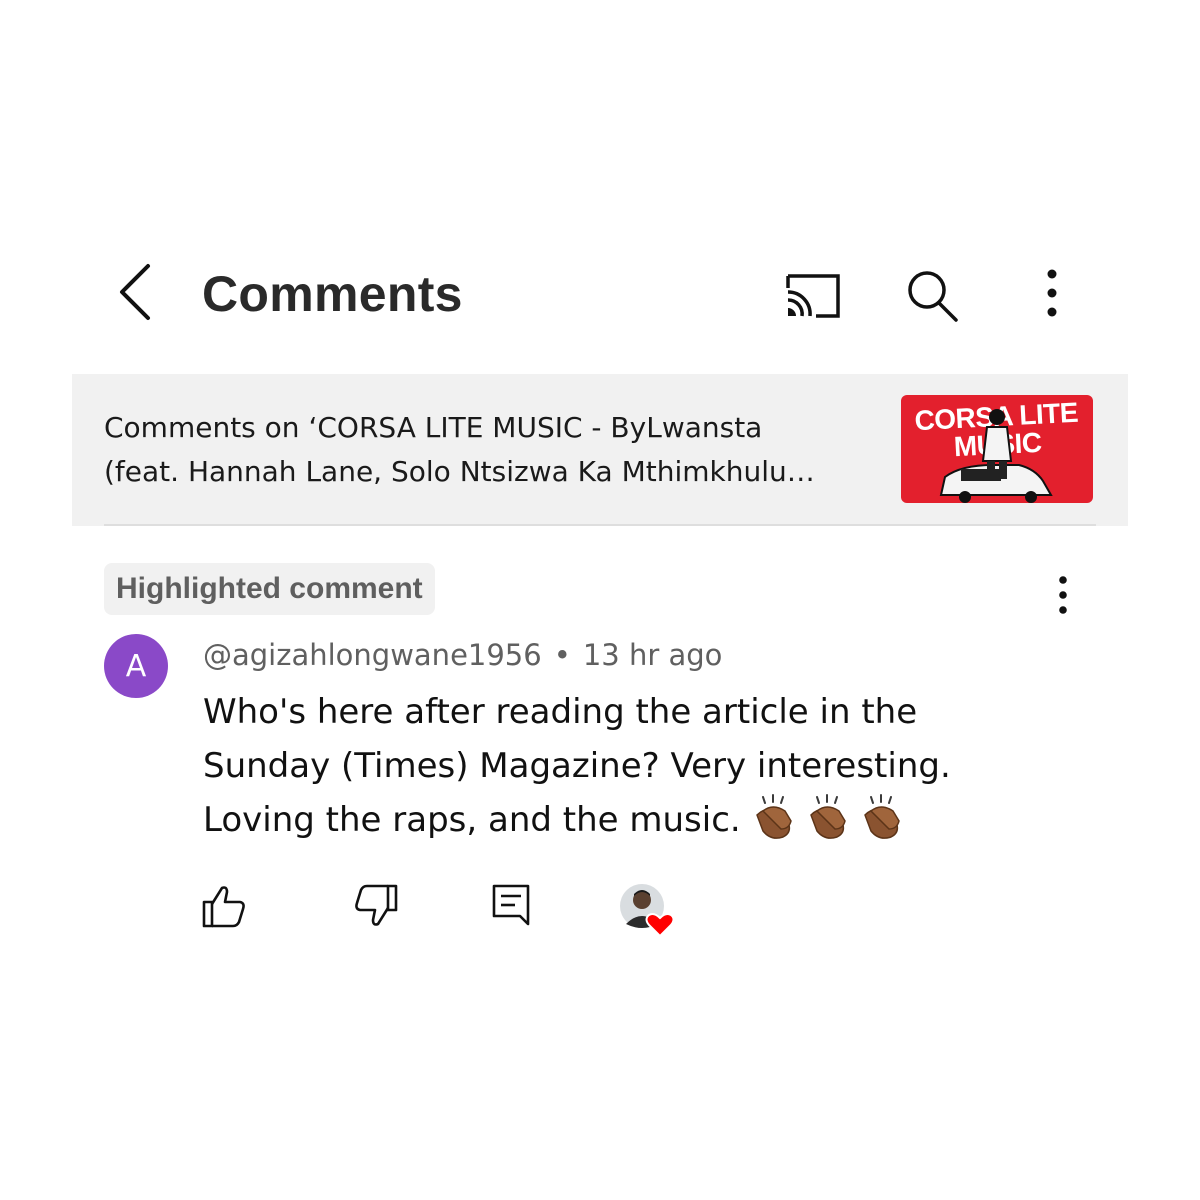 The width and height of the screenshot is (1200, 1200). Describe the element at coordinates (332, 294) in the screenshot. I see `page-title: Comments` at that location.